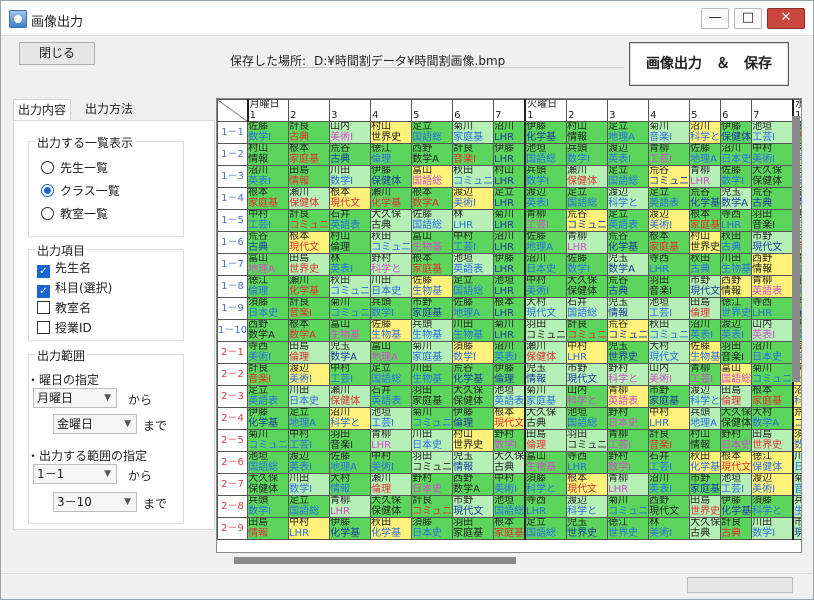 The height and width of the screenshot is (600, 814). What do you see at coordinates (587, 528) in the screenshot?
I see `timetable-cell: 児玉 世界史` at bounding box center [587, 528].